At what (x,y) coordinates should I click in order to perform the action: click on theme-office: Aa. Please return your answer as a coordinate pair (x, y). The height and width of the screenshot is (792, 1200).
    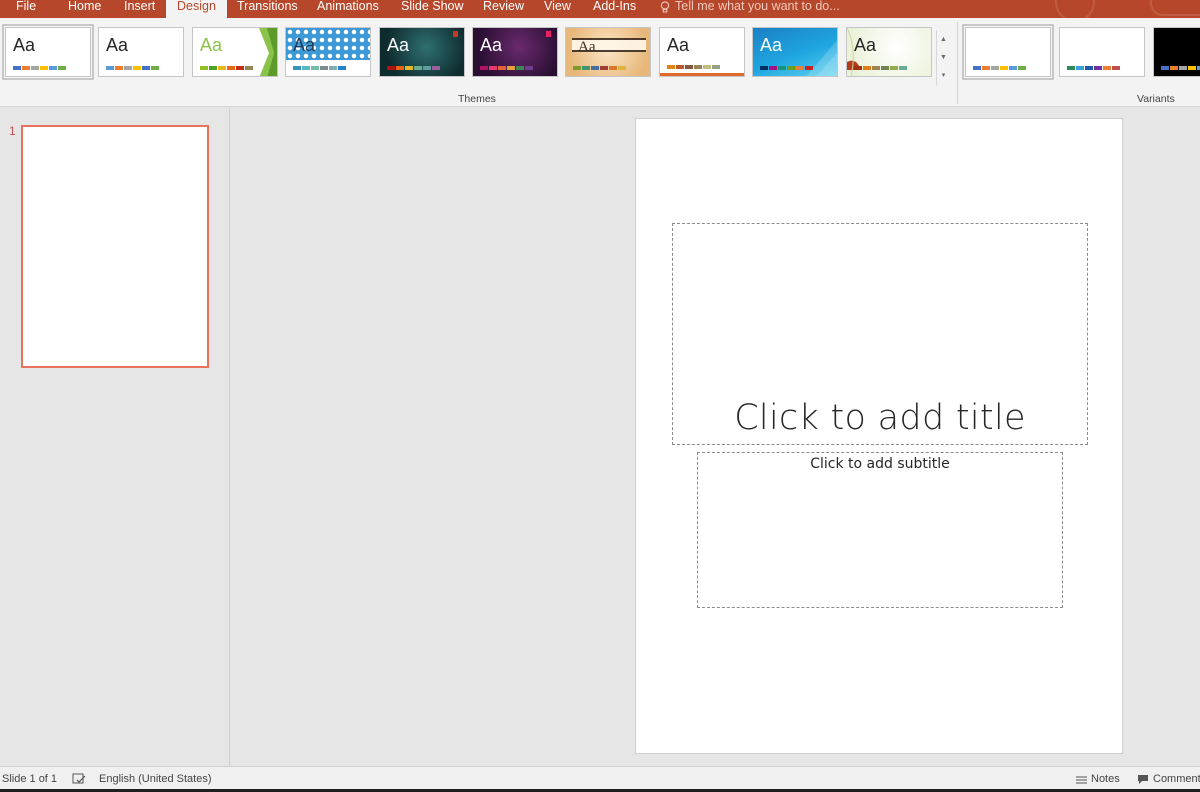
    Looking at the image, I should click on (48, 52).